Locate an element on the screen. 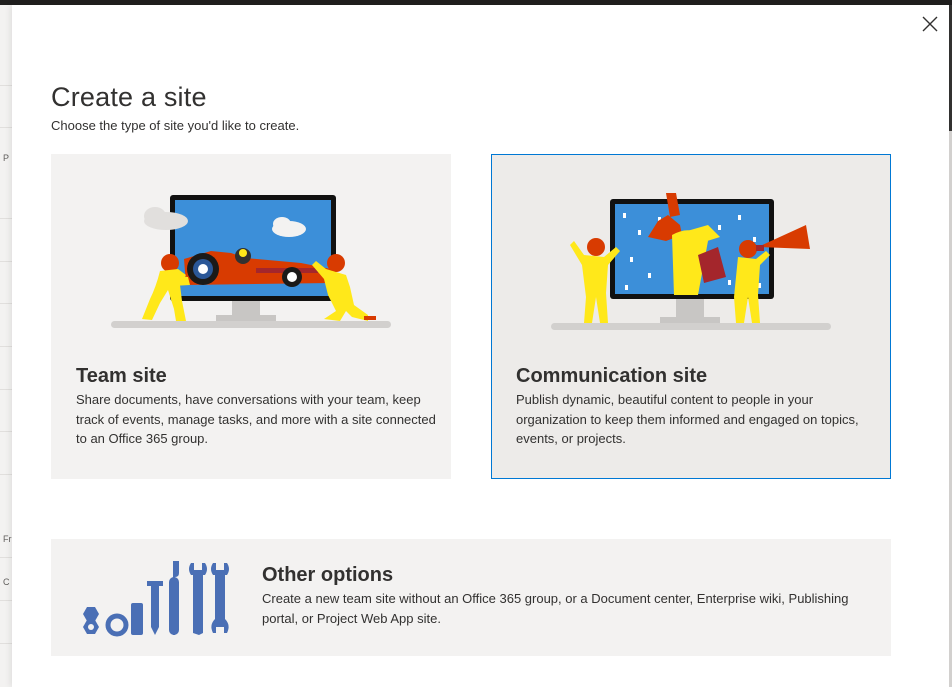 The image size is (952, 687). sidebar-mark: Fr is located at coordinates (7, 539).